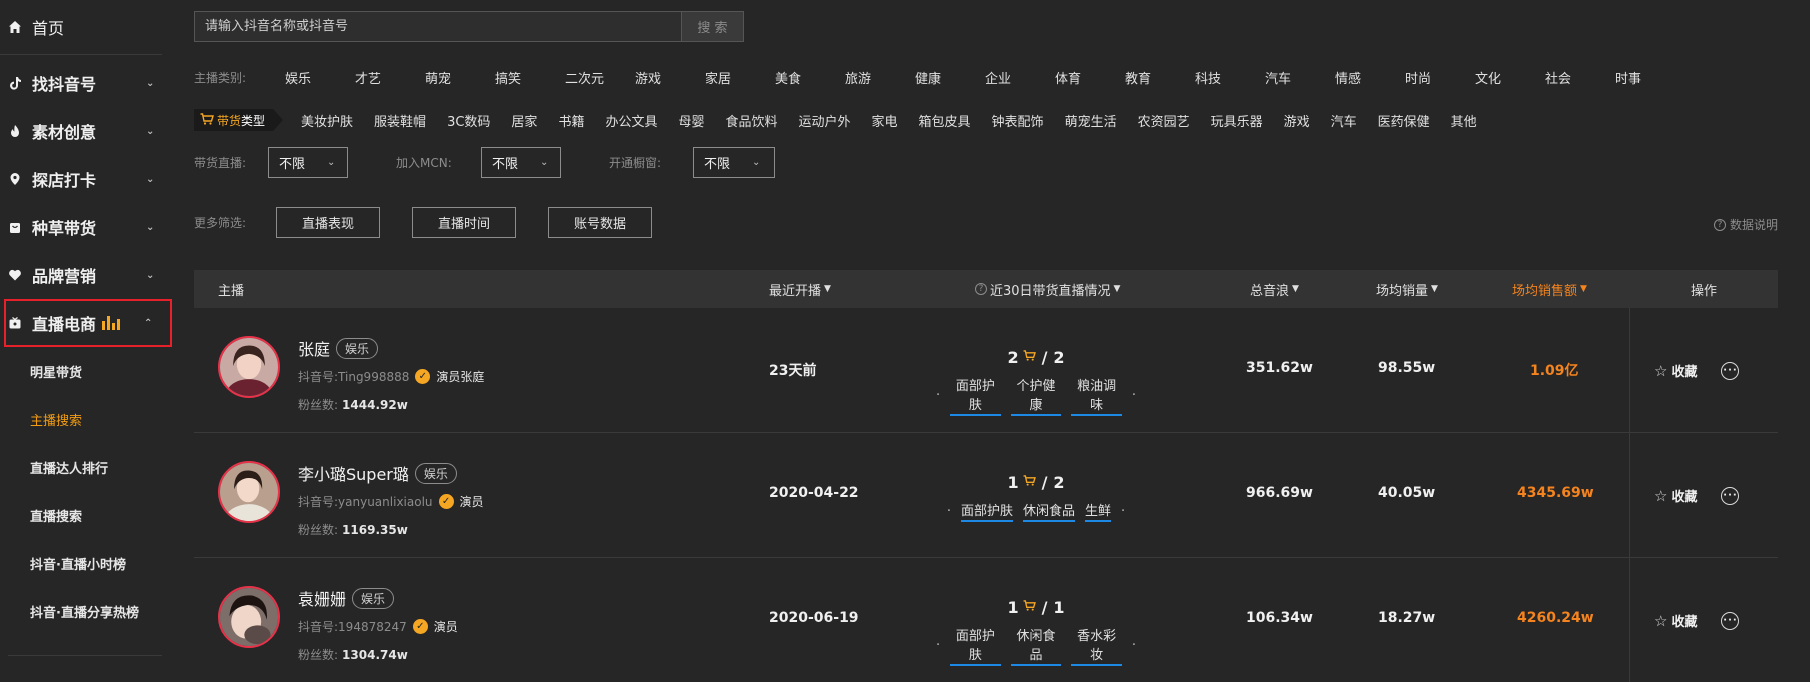  Describe the element at coordinates (1164, 120) in the screenshot. I see `goods-type-option: 农资园艺` at that location.